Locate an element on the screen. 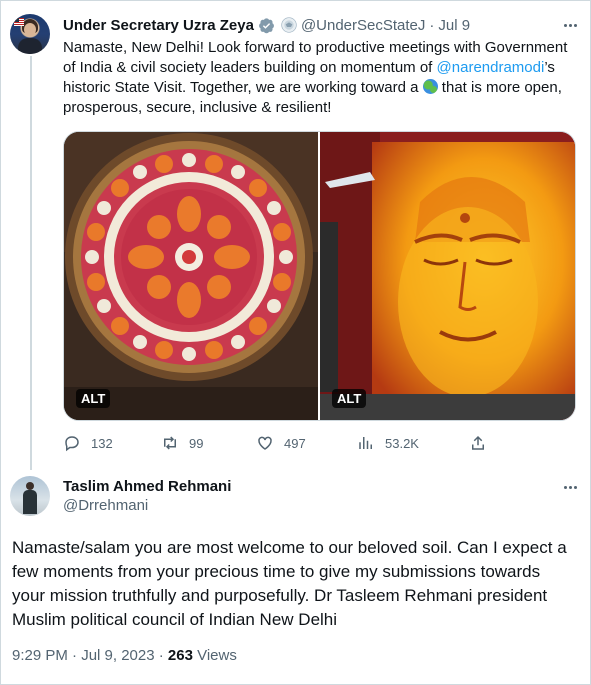  share-button is located at coordinates (478, 443).